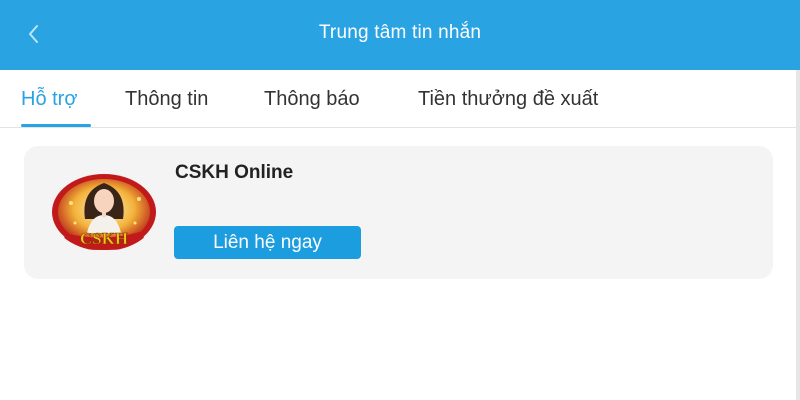  What do you see at coordinates (56, 125) in the screenshot?
I see `active-tab-indicator` at bounding box center [56, 125].